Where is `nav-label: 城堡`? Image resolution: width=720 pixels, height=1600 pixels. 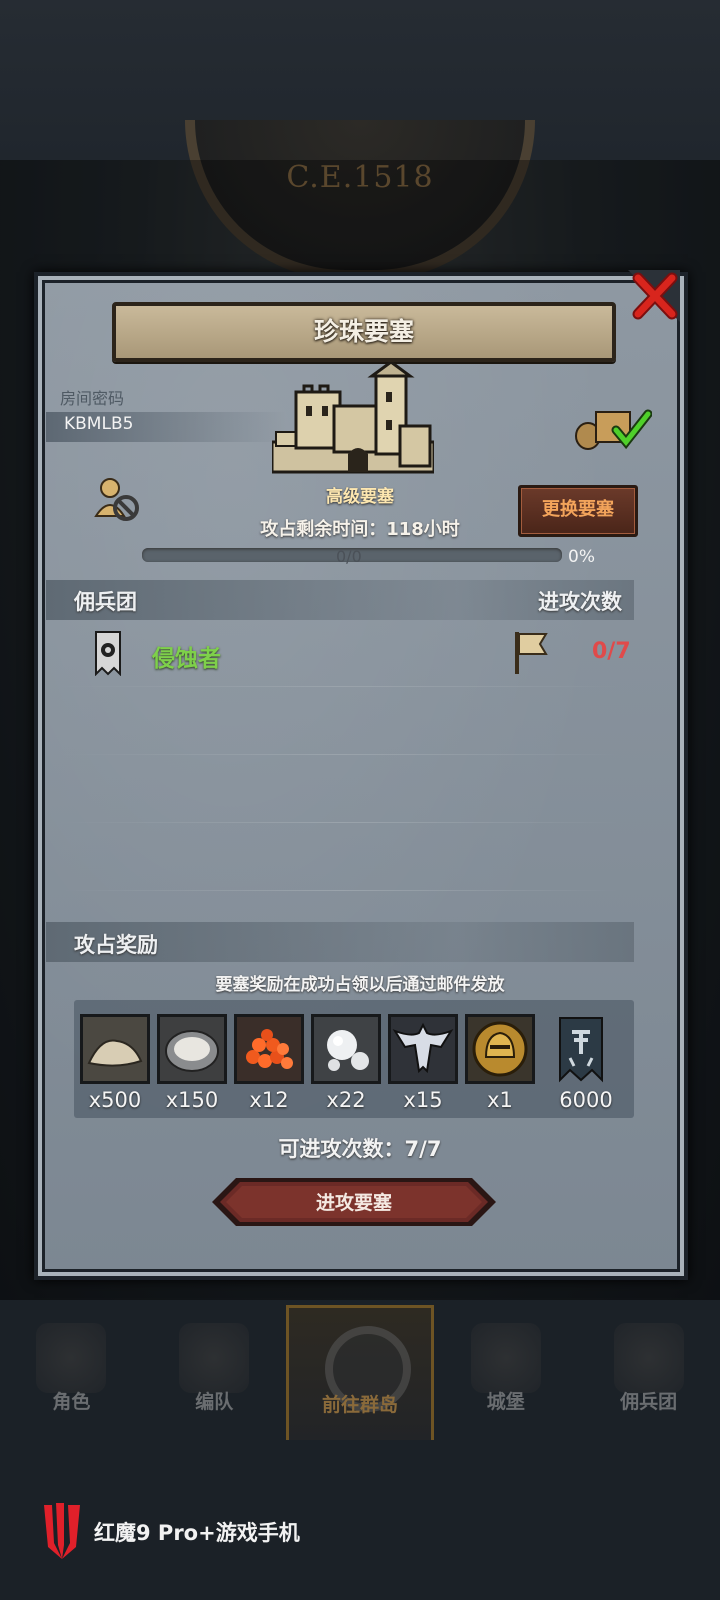
nav-label: 城堡 is located at coordinates (505, 1402).